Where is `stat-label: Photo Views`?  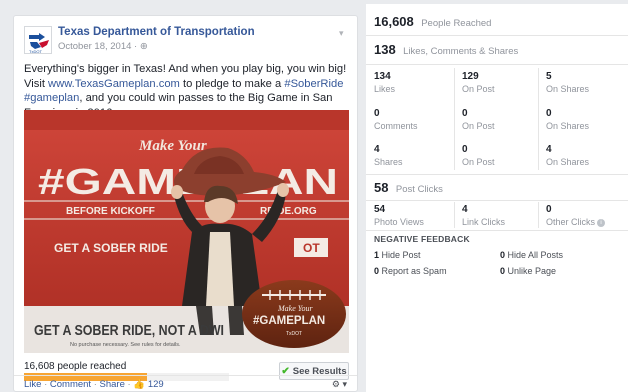
stat-label: Photo Views is located at coordinates (399, 222).